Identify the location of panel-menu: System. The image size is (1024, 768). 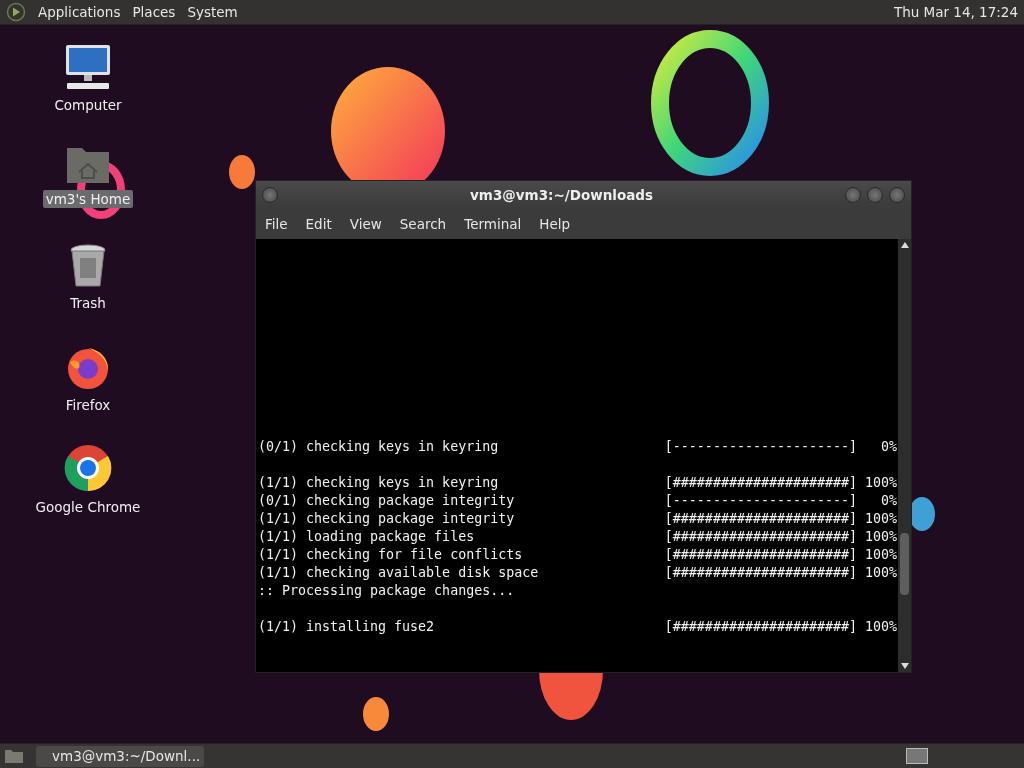
(212, 12).